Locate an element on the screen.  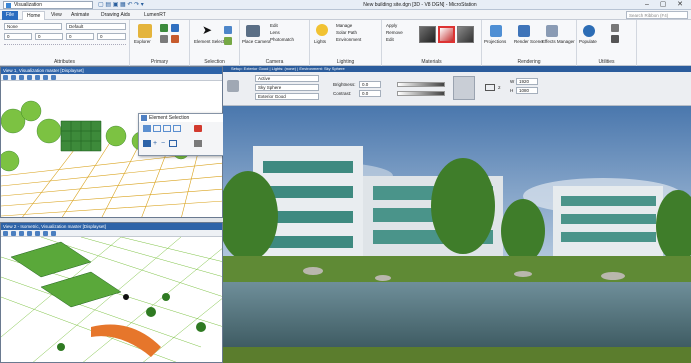
customize-icon: ▾ is located at coordinates (142, 5).